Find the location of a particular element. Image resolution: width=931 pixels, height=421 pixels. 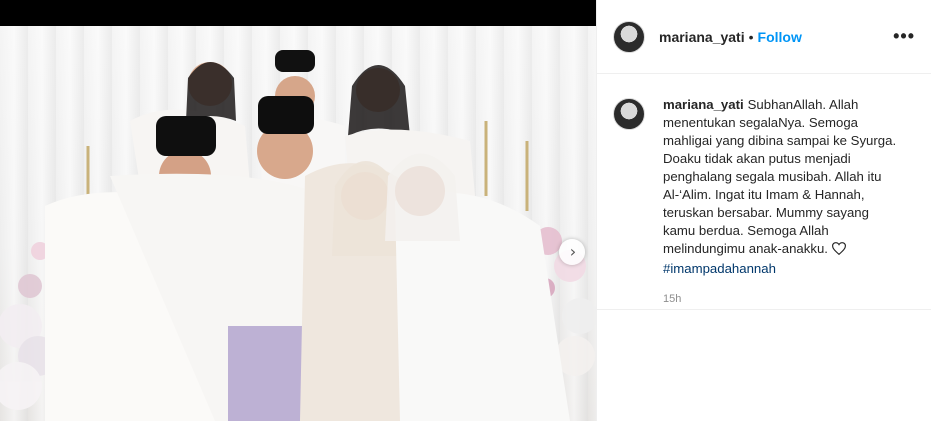

header-username: mariana_yati is located at coordinates (702, 37).